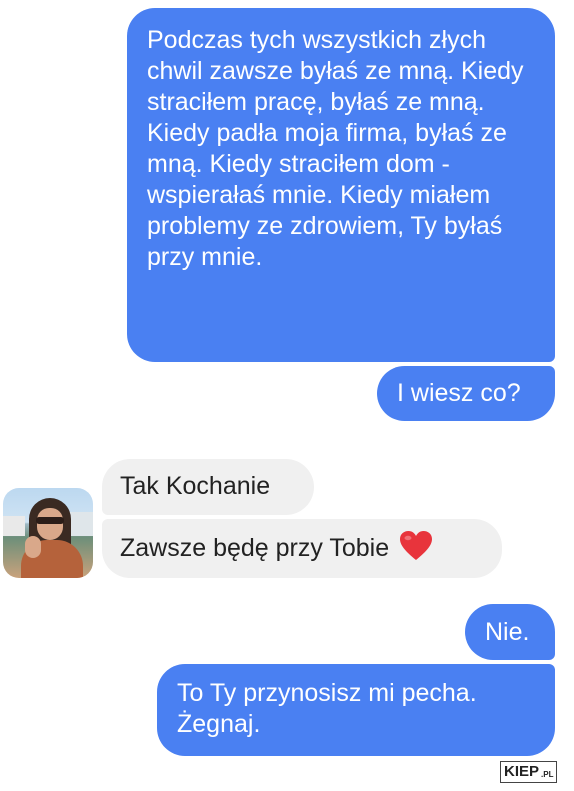  I want to click on outgoing-message: Nie., so click(510, 632).